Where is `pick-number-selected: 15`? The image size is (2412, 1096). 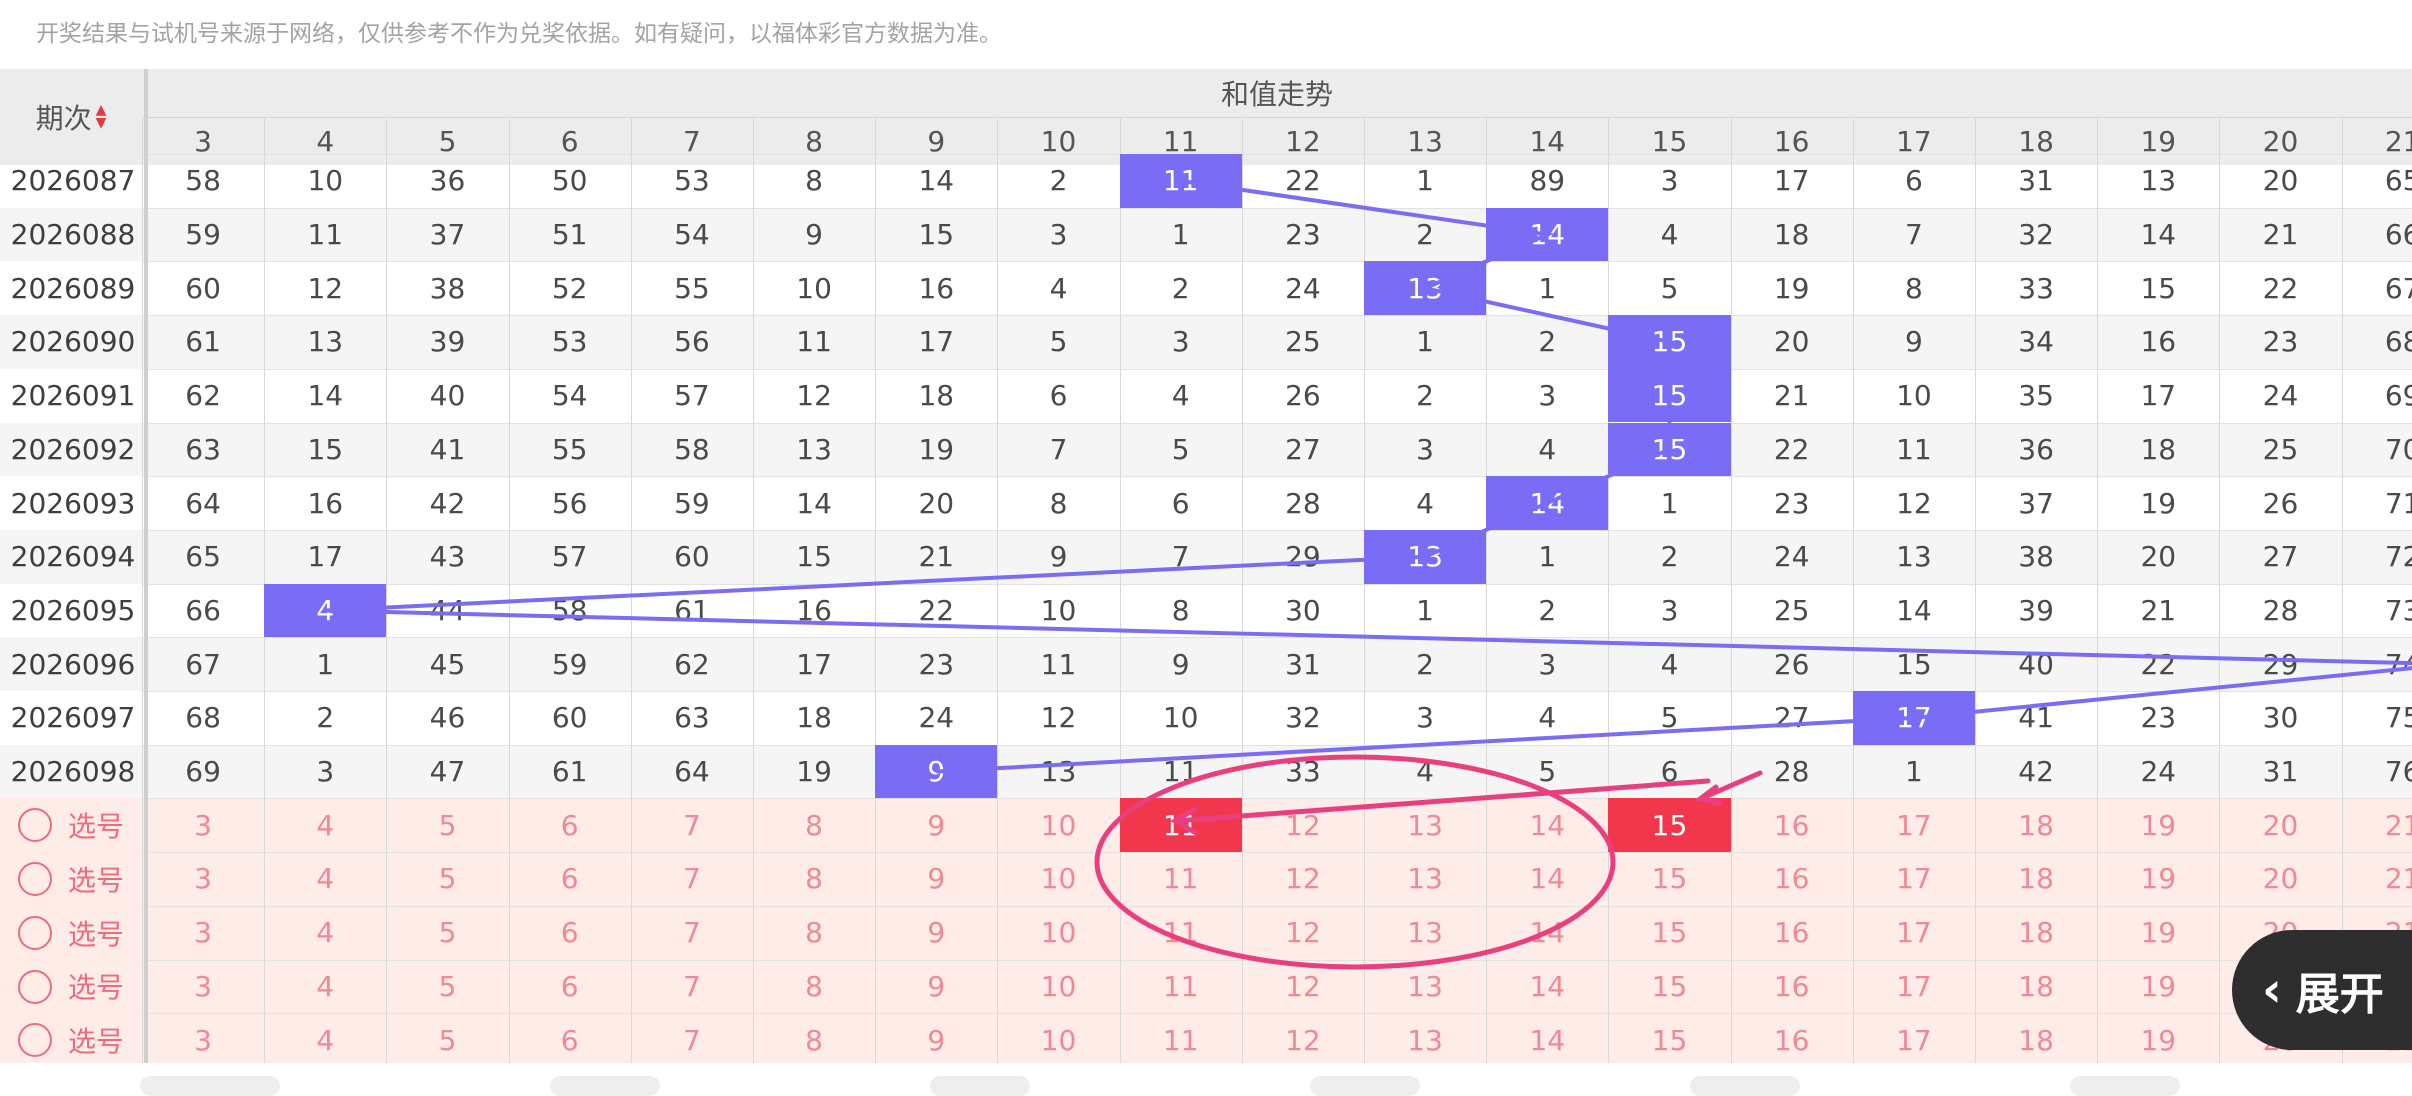 pick-number-selected: 15 is located at coordinates (1669, 825).